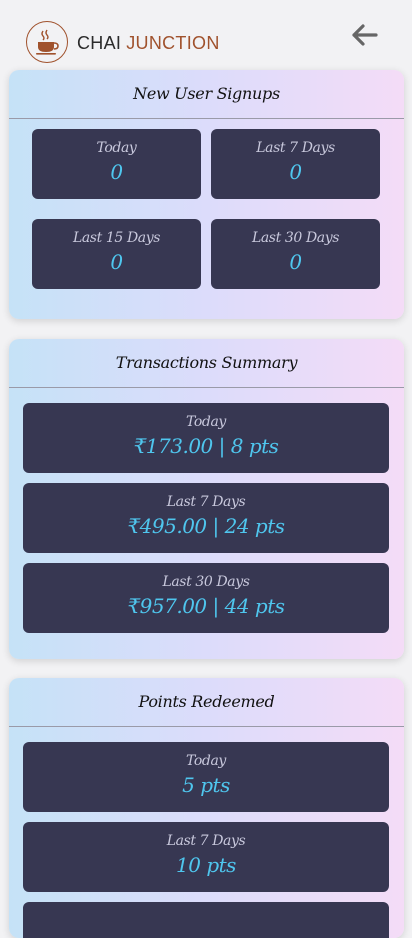 Image resolution: width=412 pixels, height=938 pixels. What do you see at coordinates (206, 606) in the screenshot?
I see `tile-value: ₹957.00 | 44 pts` at bounding box center [206, 606].